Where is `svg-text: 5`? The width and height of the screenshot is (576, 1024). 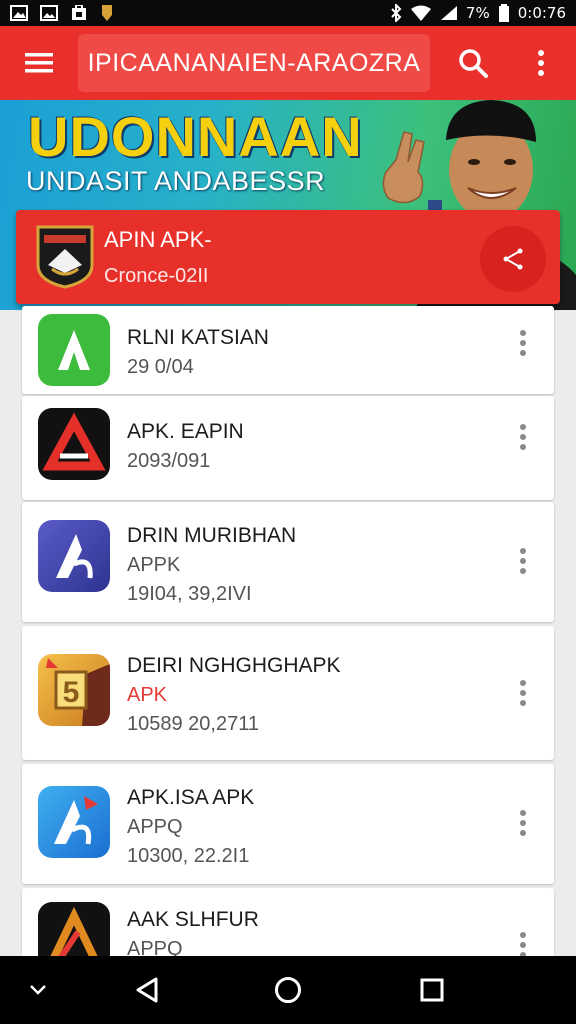
svg-text: 5 is located at coordinates (71, 692).